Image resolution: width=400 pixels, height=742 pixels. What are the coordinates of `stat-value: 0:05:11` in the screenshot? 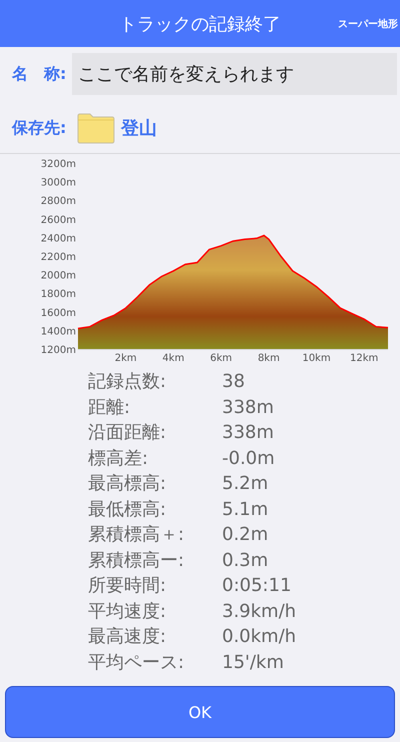 It's located at (257, 586).